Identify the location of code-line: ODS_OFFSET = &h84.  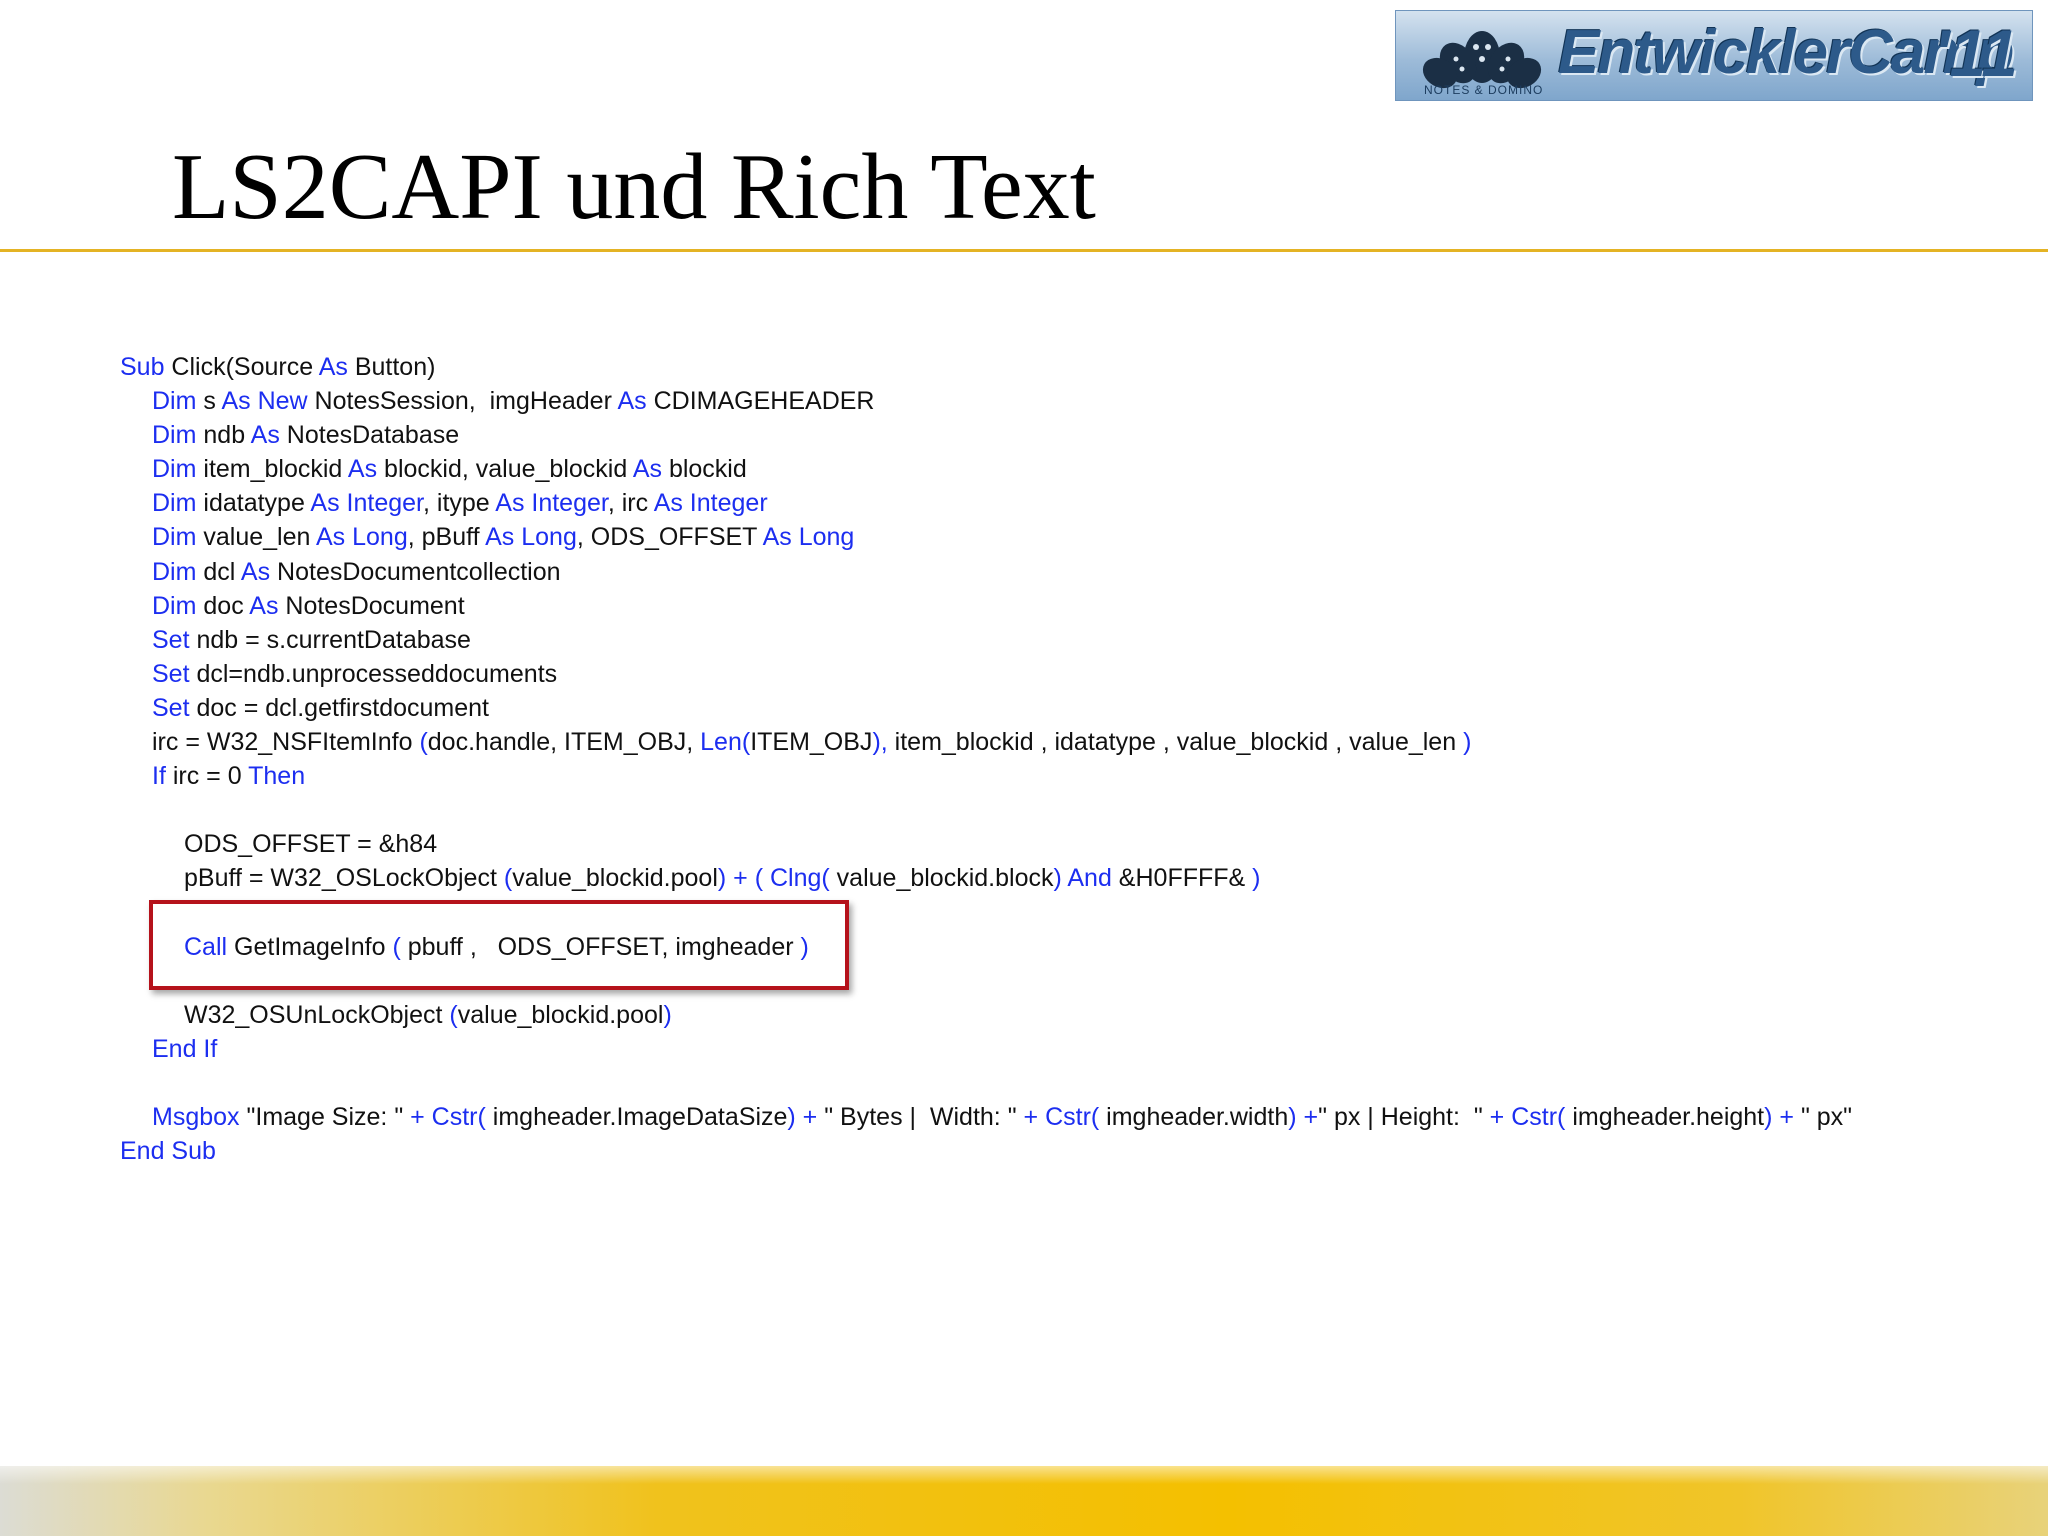
(1070, 844).